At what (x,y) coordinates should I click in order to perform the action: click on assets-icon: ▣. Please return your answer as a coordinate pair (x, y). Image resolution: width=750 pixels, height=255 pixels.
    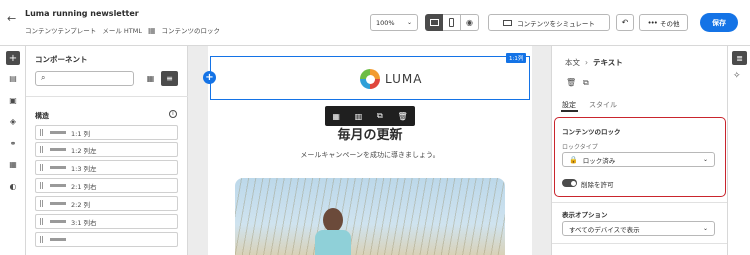
    Looking at the image, I should click on (13, 100).